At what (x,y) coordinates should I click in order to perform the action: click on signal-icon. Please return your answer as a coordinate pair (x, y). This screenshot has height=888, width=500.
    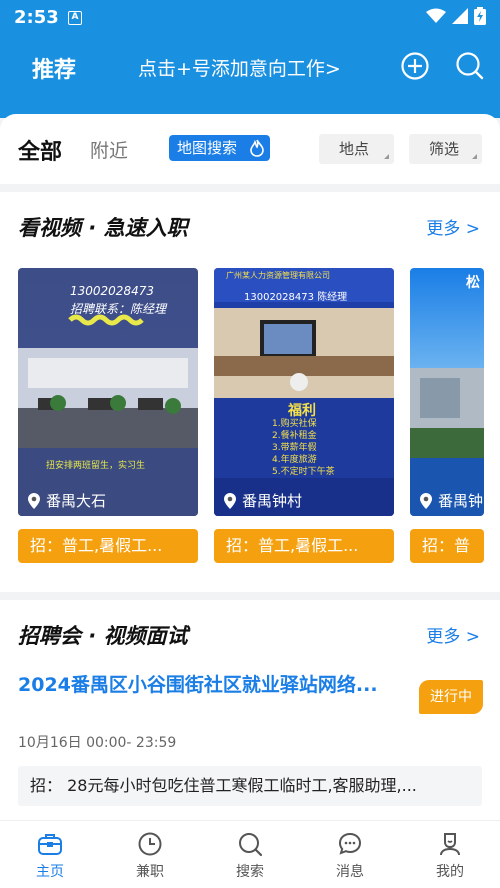
    Looking at the image, I should click on (460, 16).